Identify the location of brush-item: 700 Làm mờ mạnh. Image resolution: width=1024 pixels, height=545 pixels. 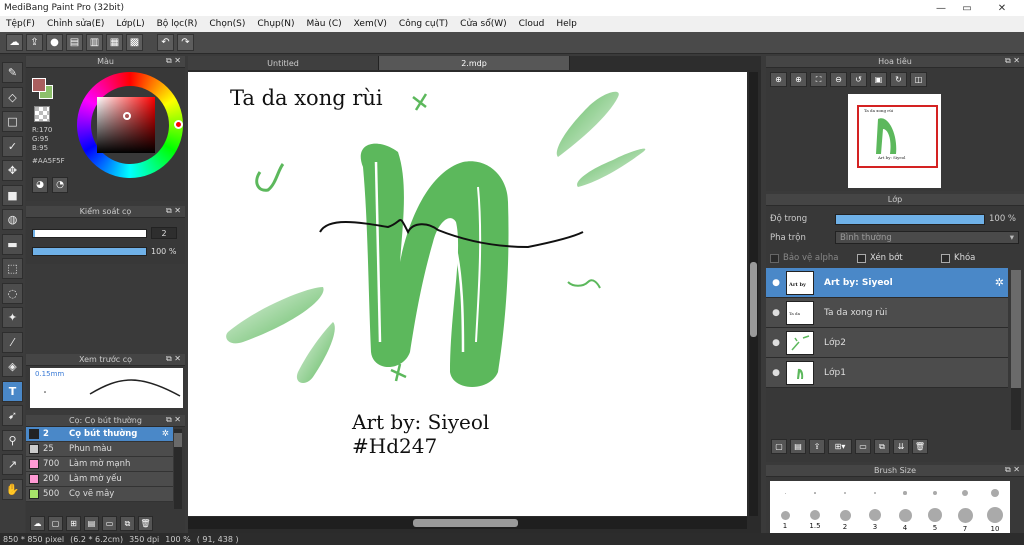
(99, 464).